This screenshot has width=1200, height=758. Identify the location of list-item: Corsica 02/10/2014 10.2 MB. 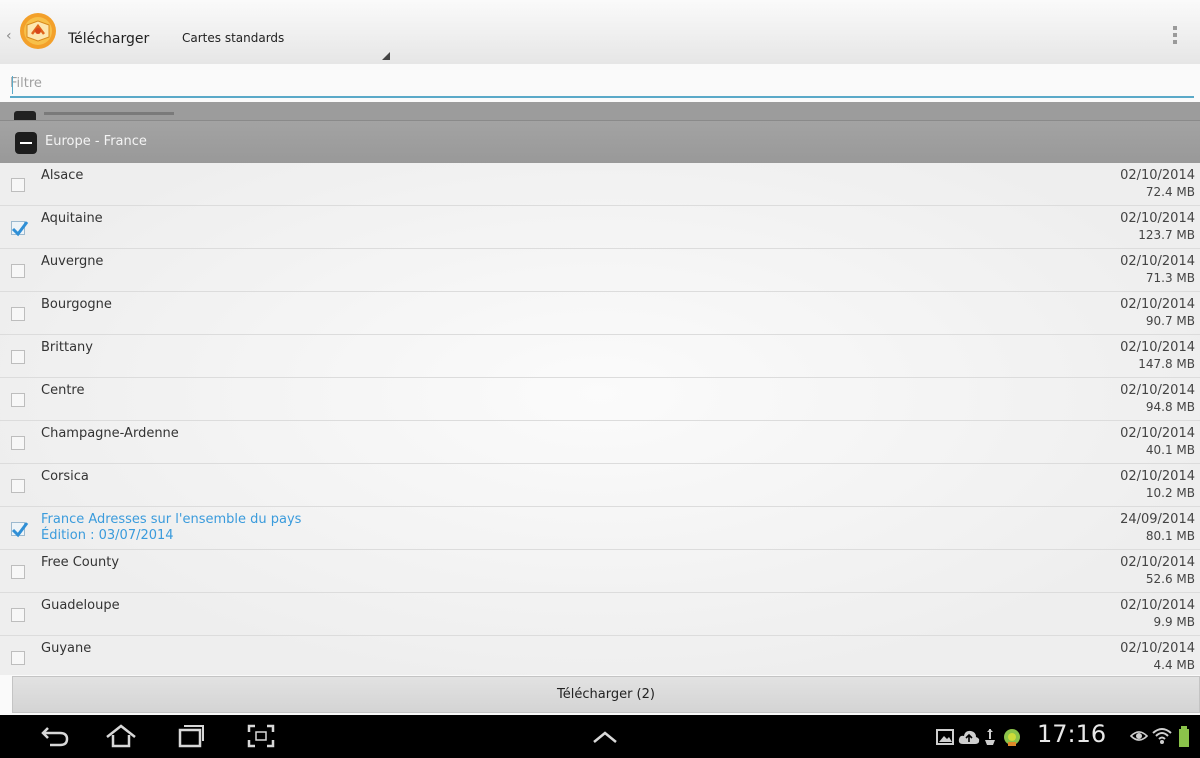
(600, 485).